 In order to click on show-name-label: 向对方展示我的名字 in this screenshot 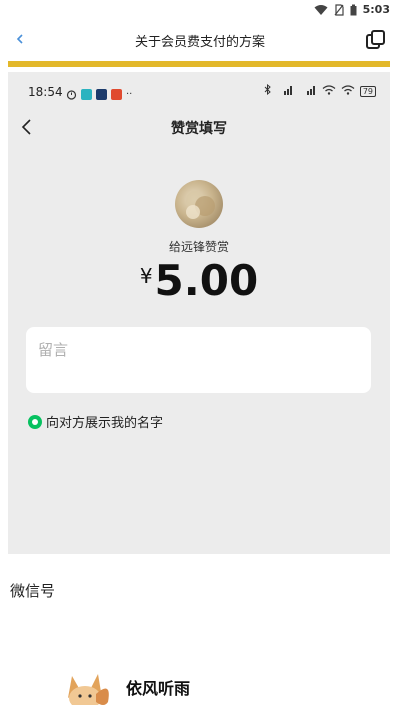, I will do `click(105, 423)`.